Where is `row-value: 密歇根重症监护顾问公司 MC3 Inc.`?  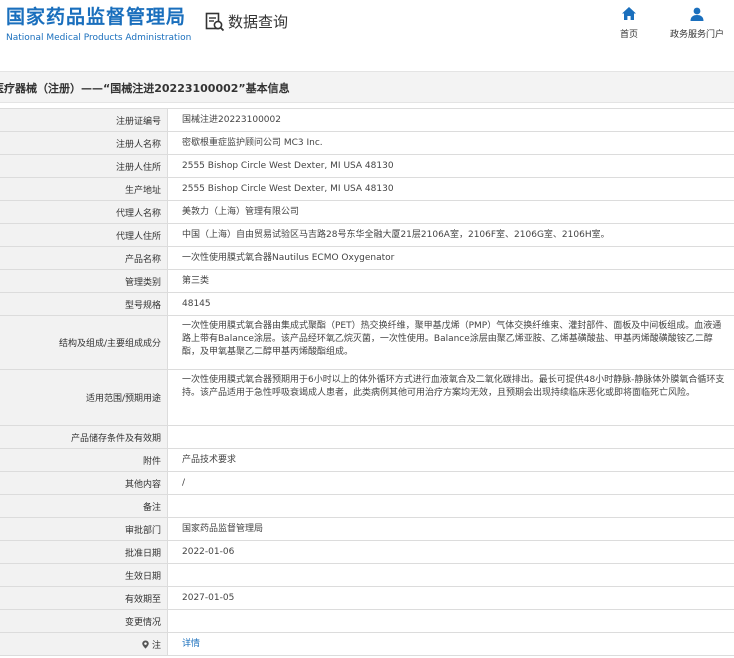 row-value: 密歇根重症监护顾问公司 MC3 Inc. is located at coordinates (451, 143).